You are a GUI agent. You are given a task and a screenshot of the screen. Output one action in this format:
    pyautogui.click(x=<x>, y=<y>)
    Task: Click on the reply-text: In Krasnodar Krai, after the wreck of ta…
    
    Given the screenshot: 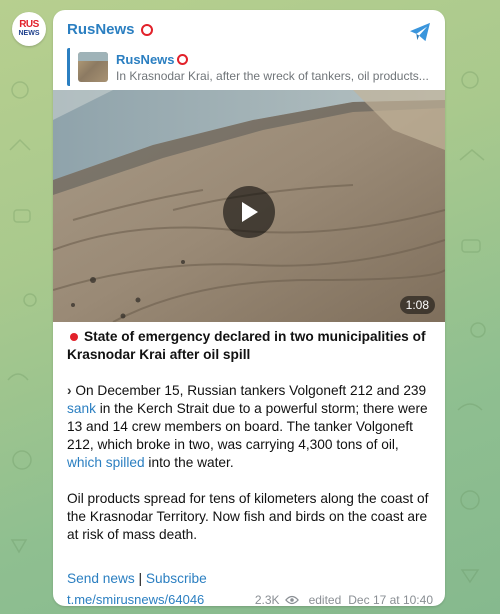 What is the action you would take?
    pyautogui.click(x=272, y=75)
    